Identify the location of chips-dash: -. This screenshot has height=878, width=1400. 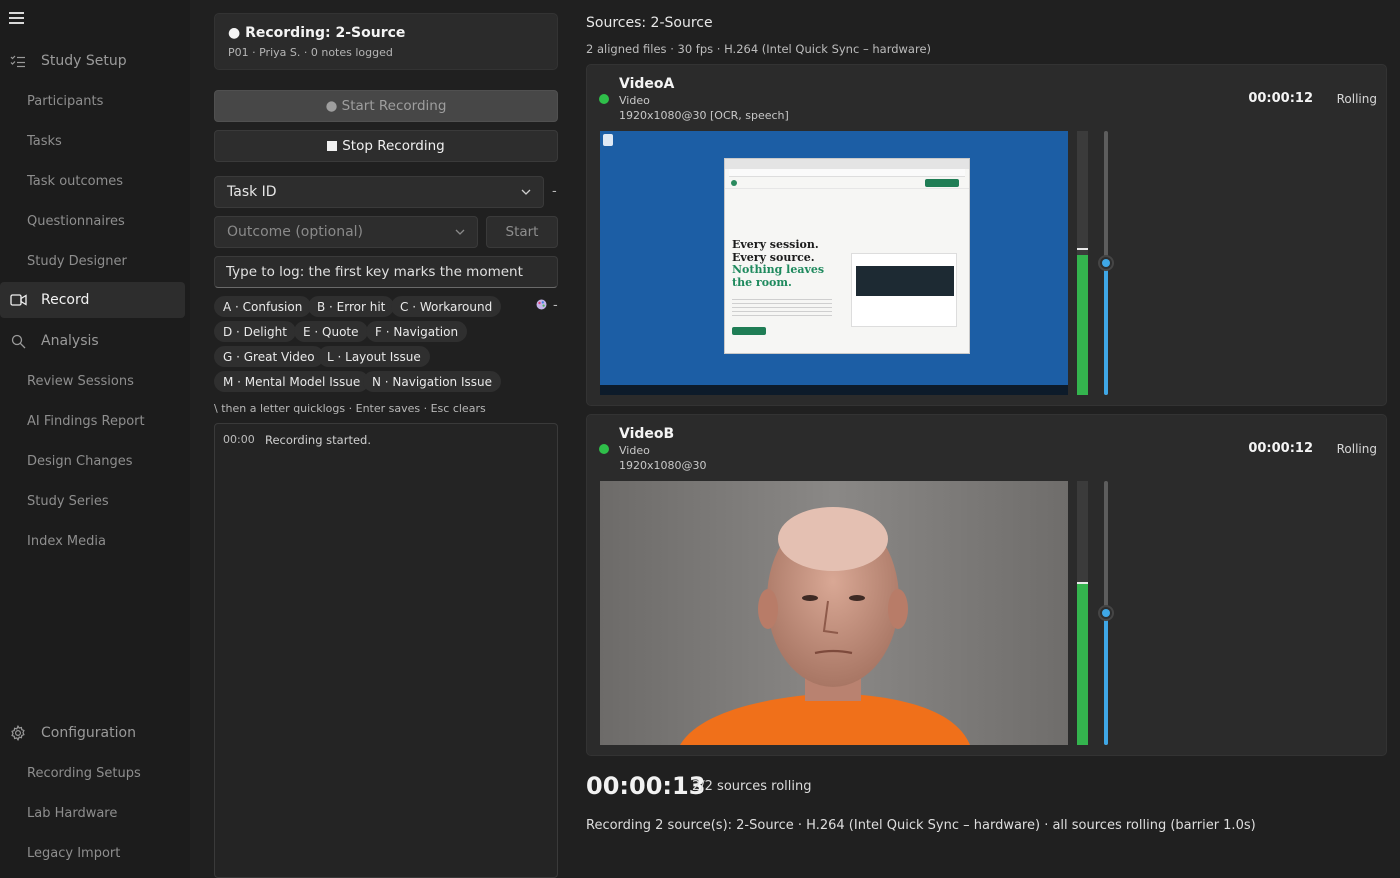
(555, 305).